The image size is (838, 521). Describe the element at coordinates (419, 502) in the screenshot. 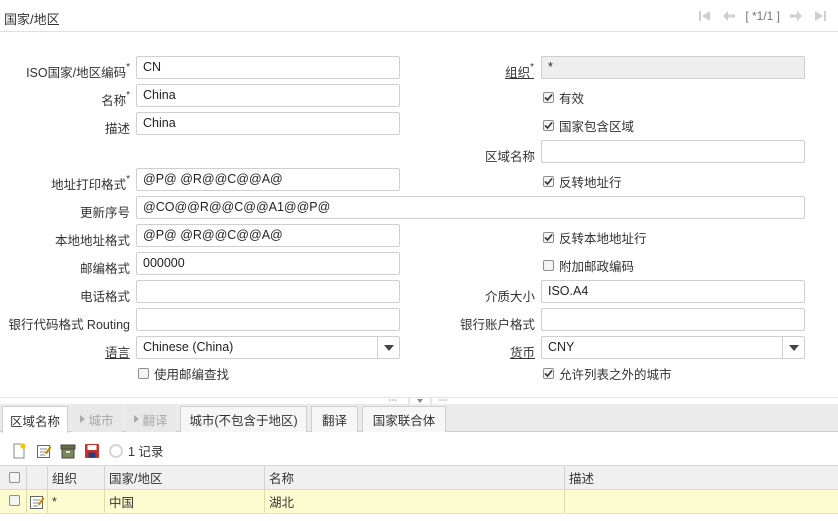

I see `table-row: * 中国 湖北` at that location.